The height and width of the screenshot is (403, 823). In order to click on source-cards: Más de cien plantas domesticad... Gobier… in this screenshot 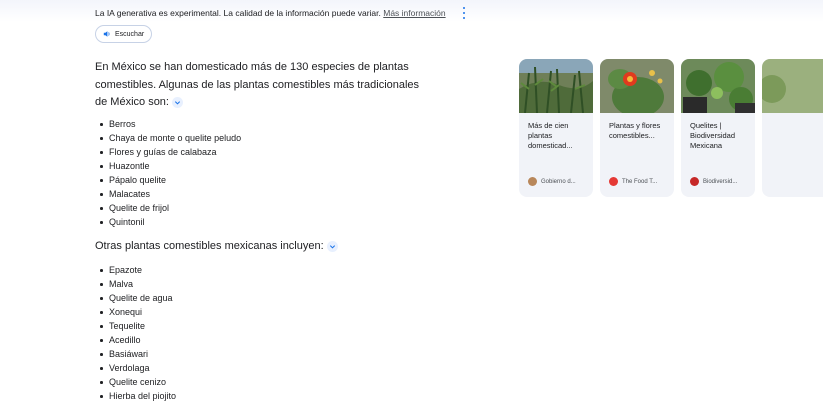, I will do `click(671, 129)`.